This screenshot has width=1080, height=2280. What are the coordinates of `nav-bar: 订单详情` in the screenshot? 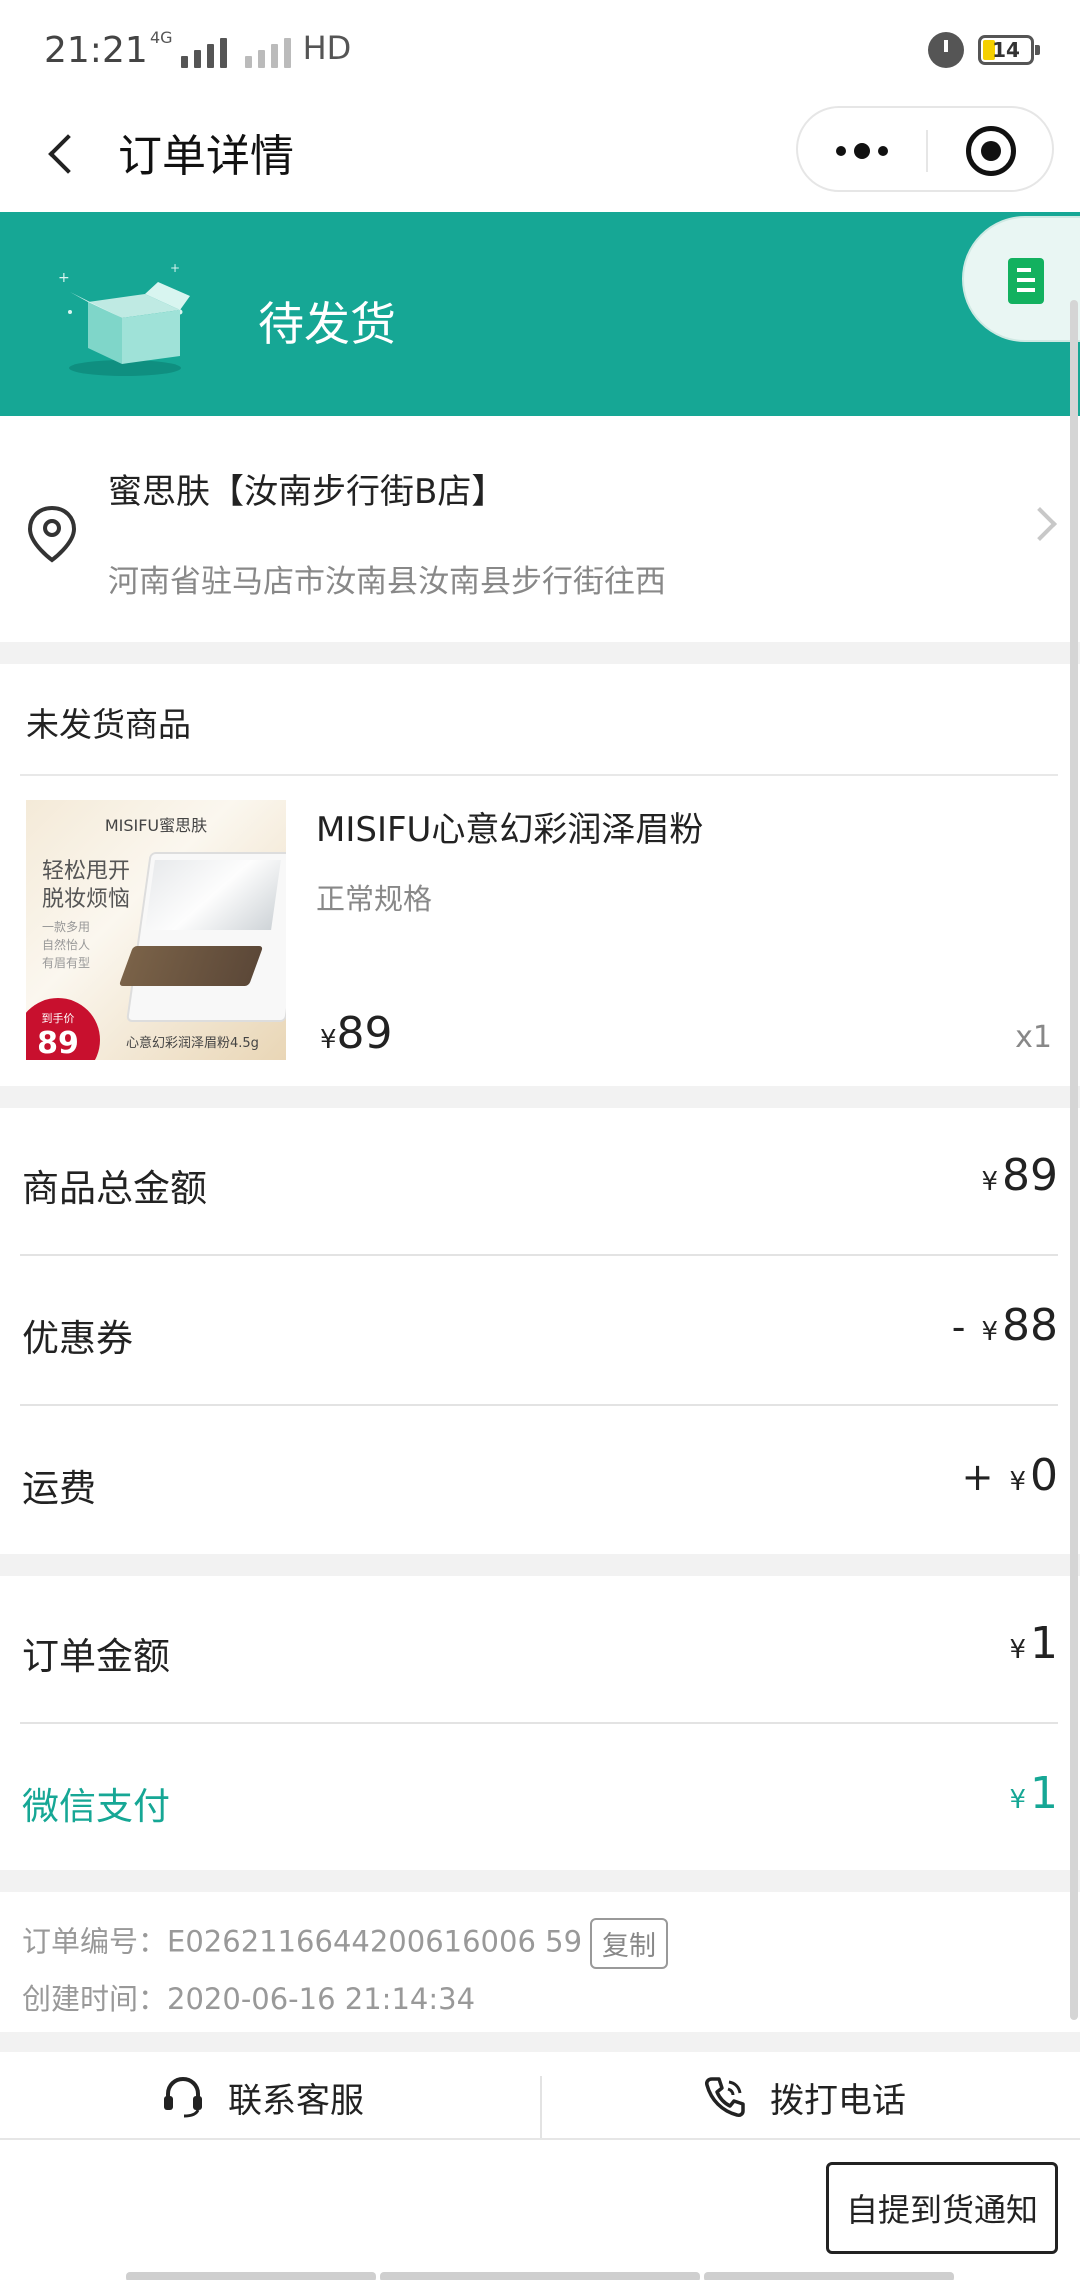 It's located at (540, 156).